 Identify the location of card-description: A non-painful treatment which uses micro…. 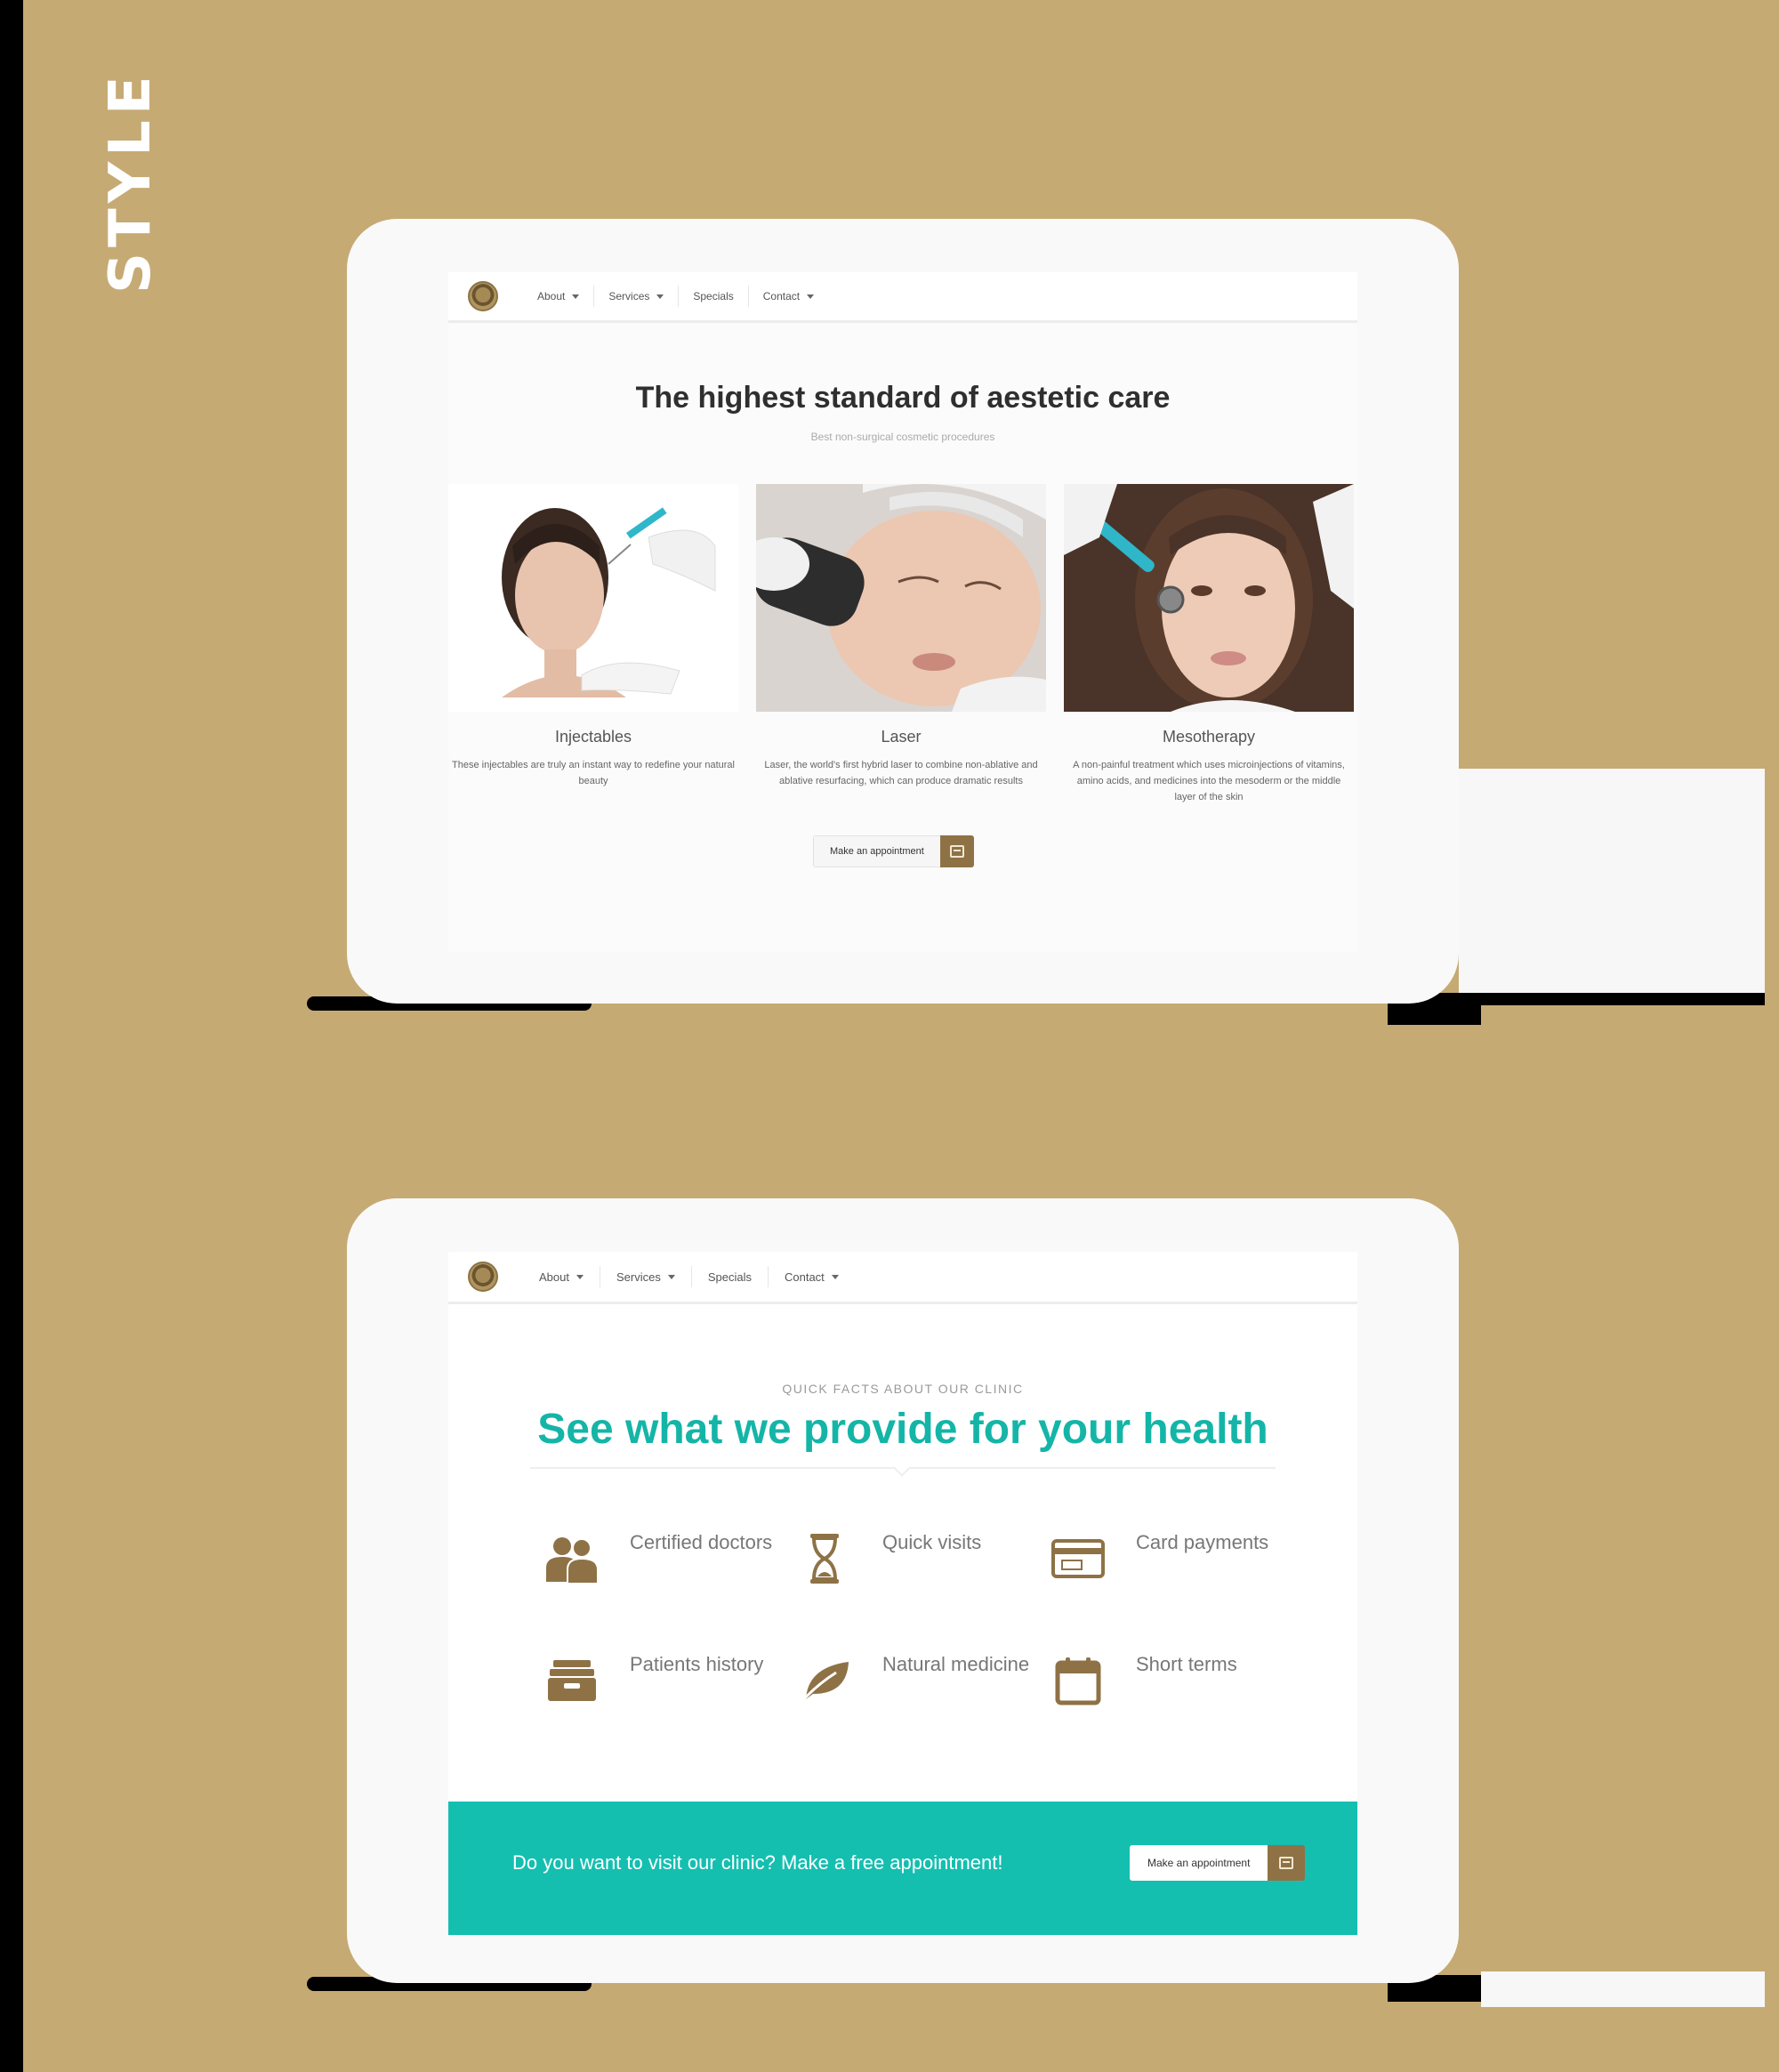
(1209, 781).